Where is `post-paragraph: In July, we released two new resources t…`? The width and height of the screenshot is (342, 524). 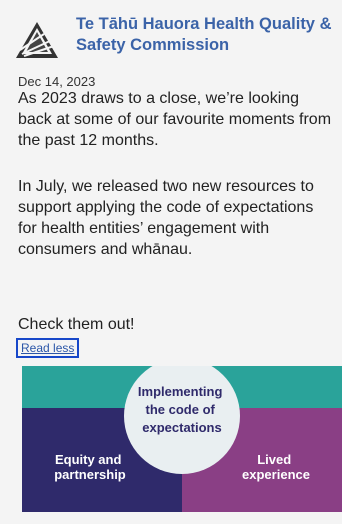
post-paragraph: In July, we released two new resources t… is located at coordinates (166, 218).